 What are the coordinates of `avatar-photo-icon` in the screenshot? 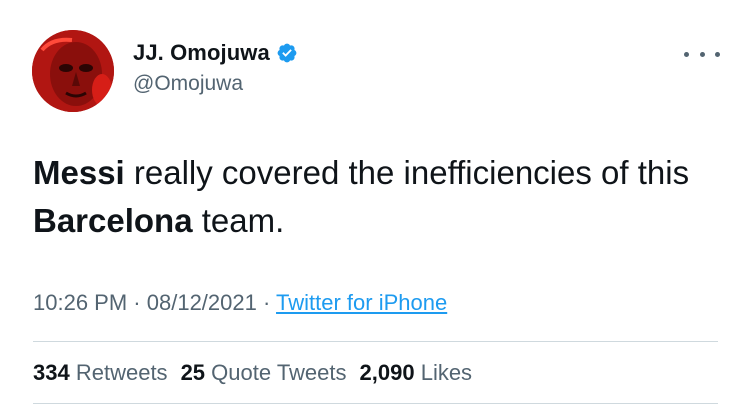 It's located at (73, 71).